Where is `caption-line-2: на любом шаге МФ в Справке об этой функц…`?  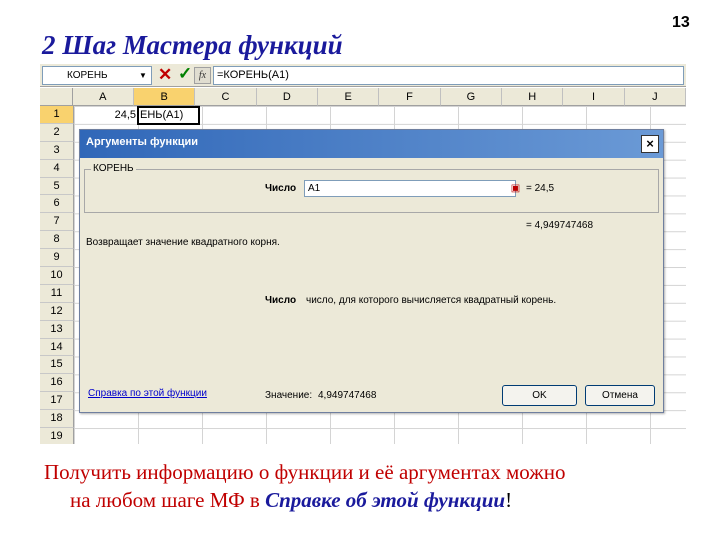 caption-line-2: на любом шаге МФ в Справке об этой функц… is located at coordinates (374, 500).